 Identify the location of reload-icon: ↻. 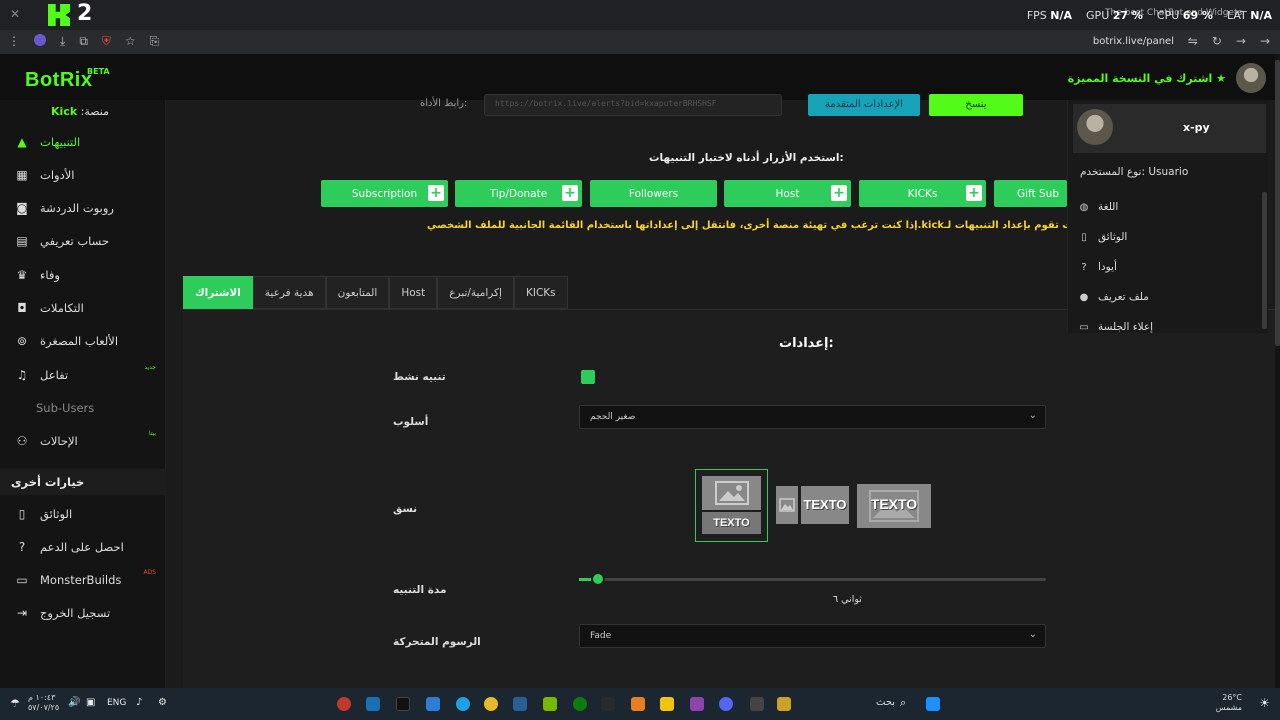
(1217, 41).